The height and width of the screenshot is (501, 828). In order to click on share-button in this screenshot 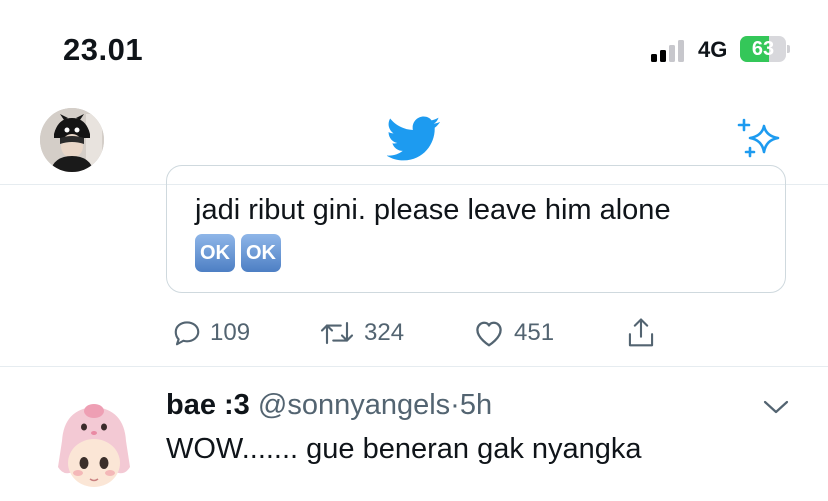, I will do `click(645, 333)`.